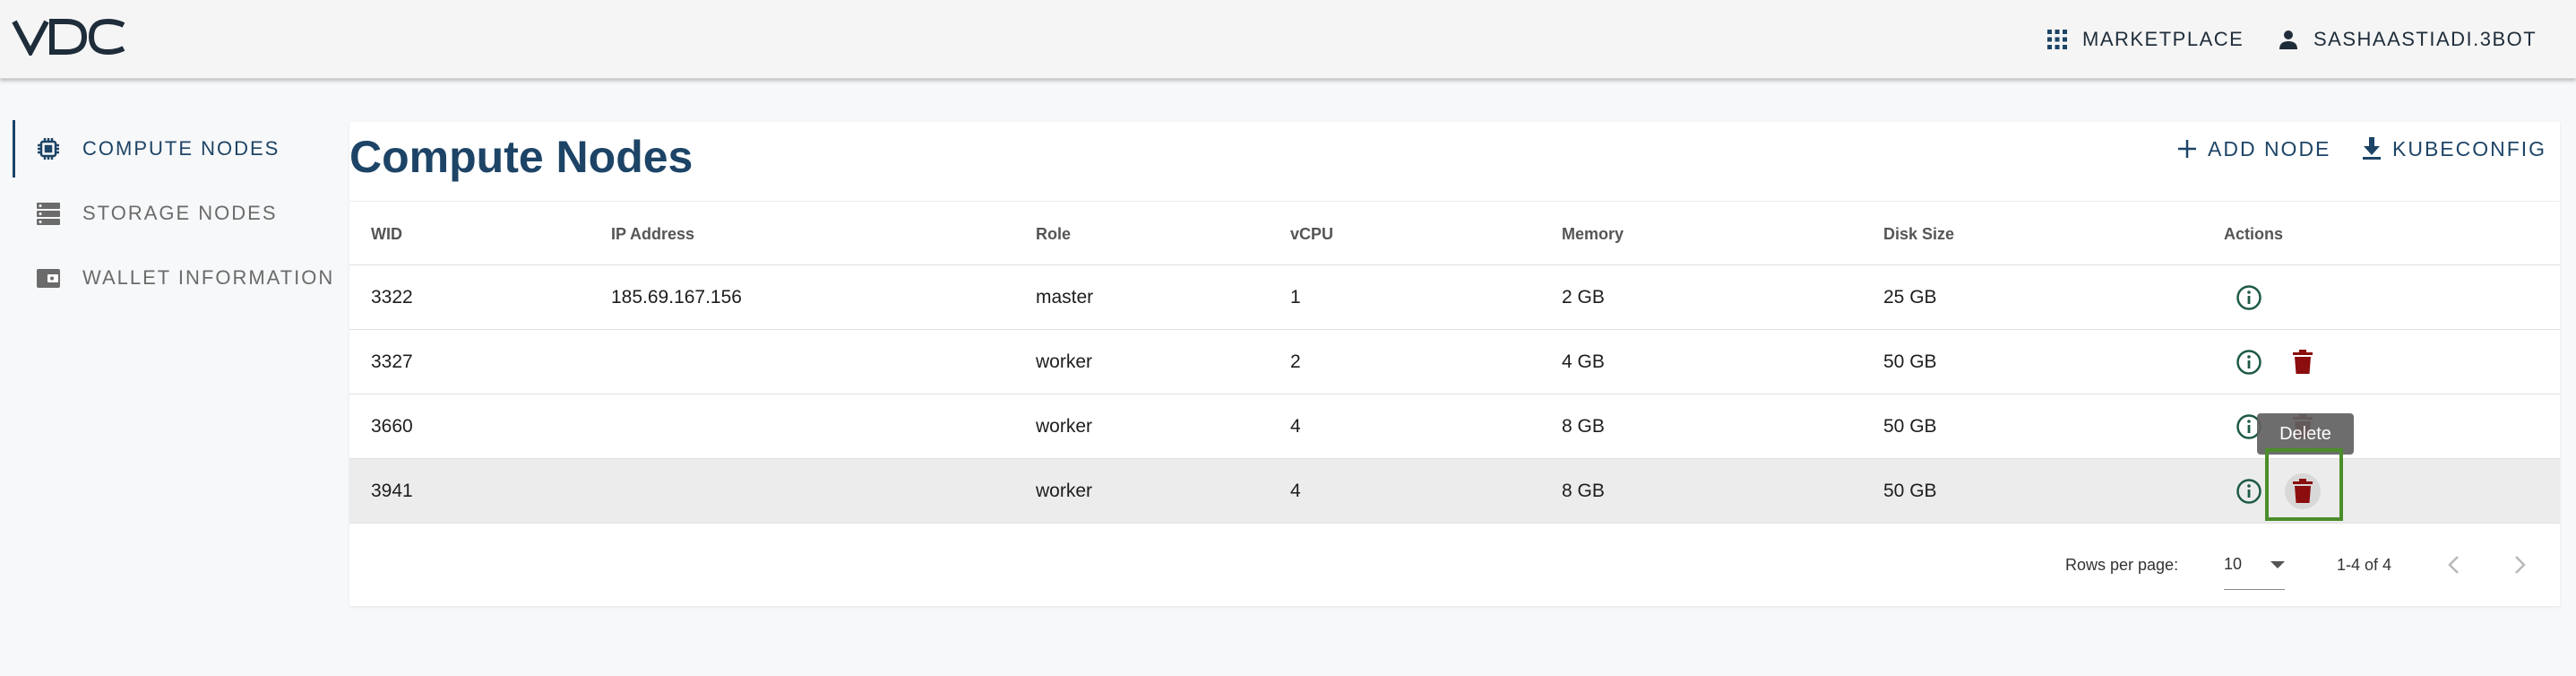 This screenshot has height=676, width=2576. I want to click on sidebar-item-label: STORAGE NODES, so click(180, 213).